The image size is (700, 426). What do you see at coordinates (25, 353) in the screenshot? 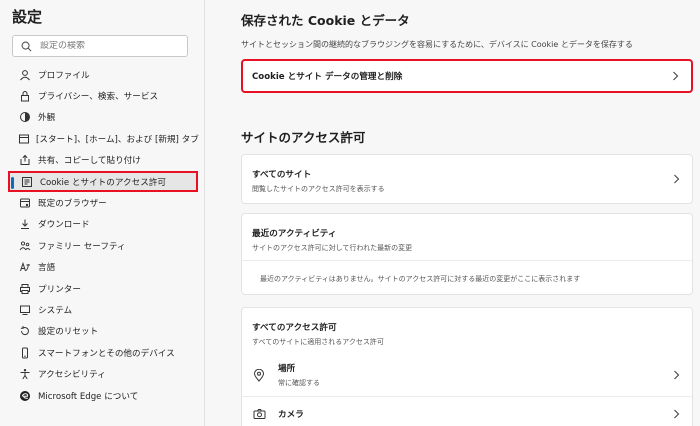
I see `phone-icon` at bounding box center [25, 353].